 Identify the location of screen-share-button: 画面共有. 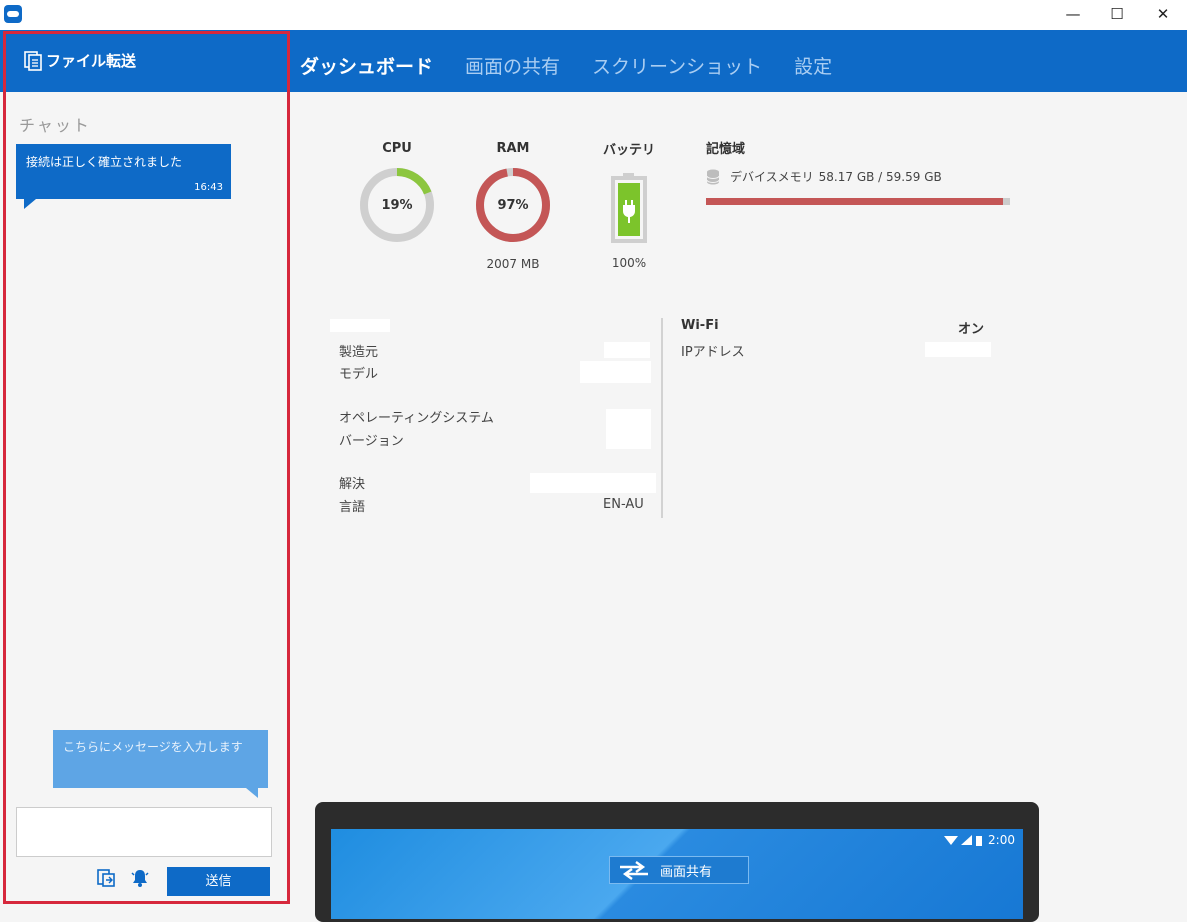
(679, 870).